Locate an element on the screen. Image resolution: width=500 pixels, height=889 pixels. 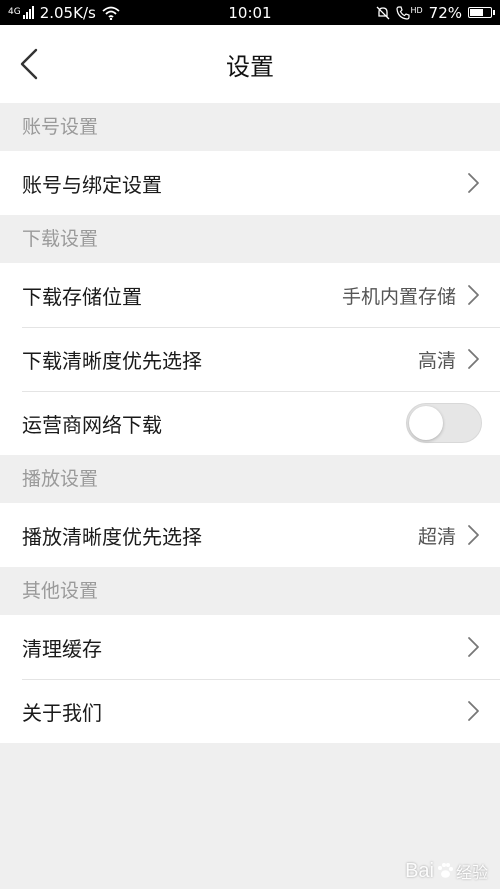
settings-row: 运营商网络下载 is located at coordinates (250, 423).